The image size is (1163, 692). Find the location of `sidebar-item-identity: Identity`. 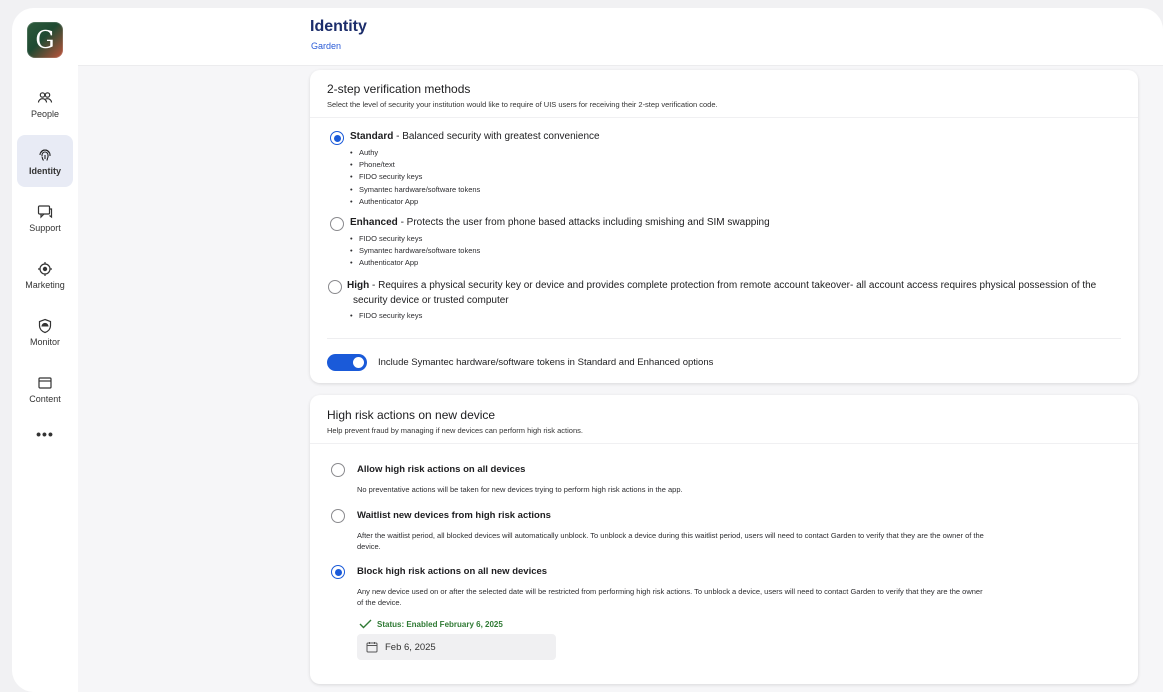

sidebar-item-identity: Identity is located at coordinates (45, 161).